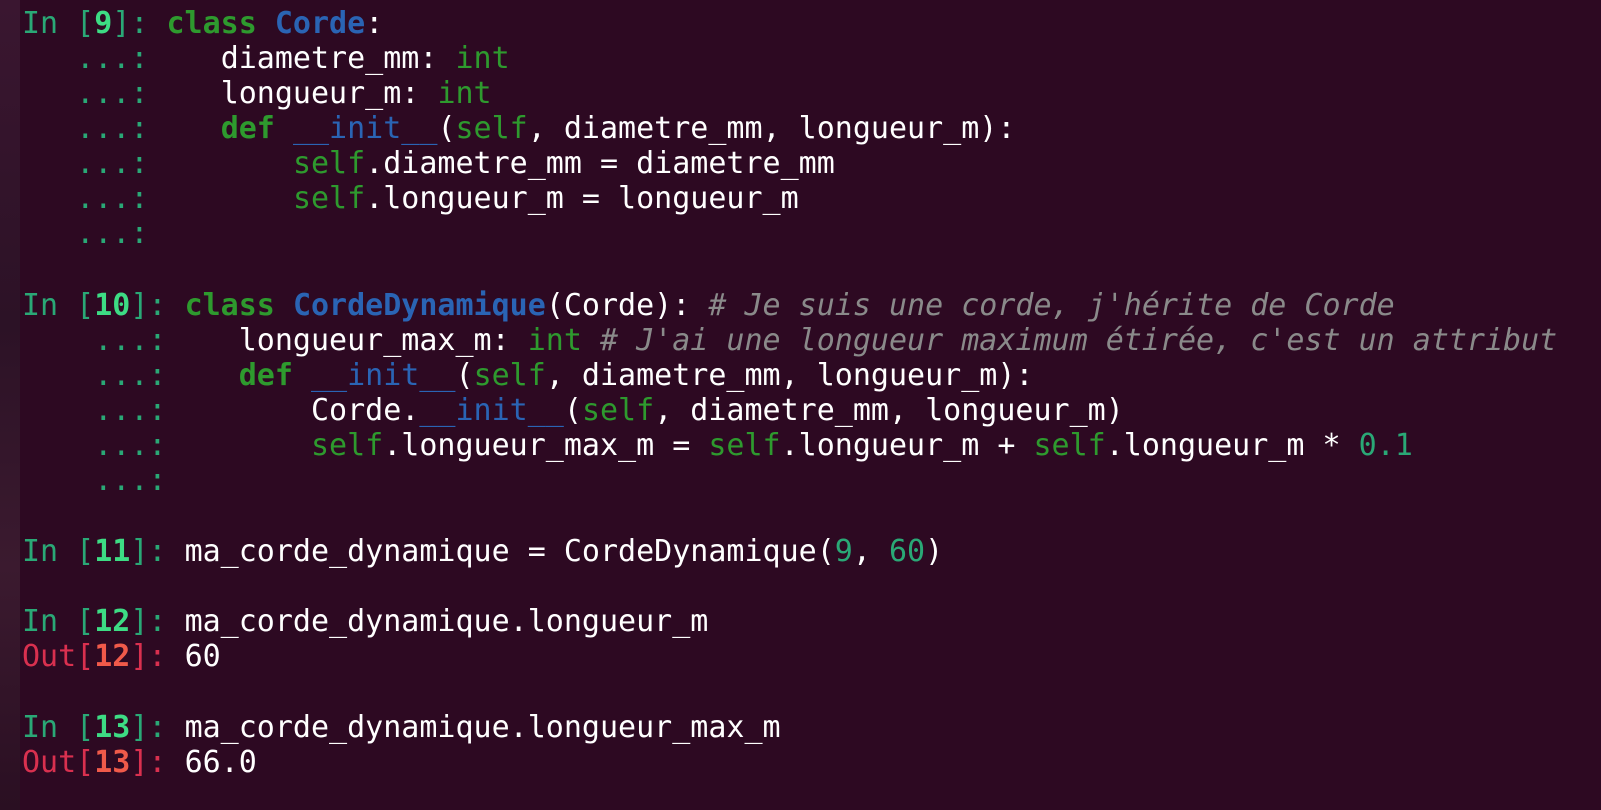 The width and height of the screenshot is (1601, 810). I want to click on class-name: Corde, so click(320, 23).